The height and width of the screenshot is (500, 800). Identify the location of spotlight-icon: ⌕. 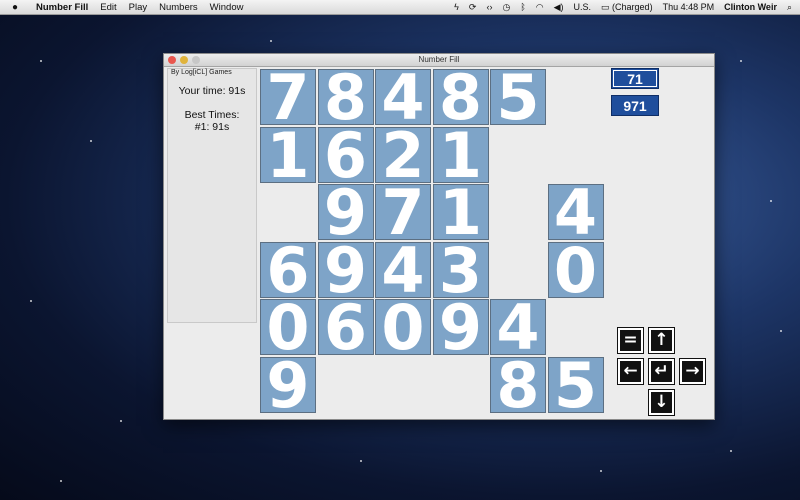
(789, 7).